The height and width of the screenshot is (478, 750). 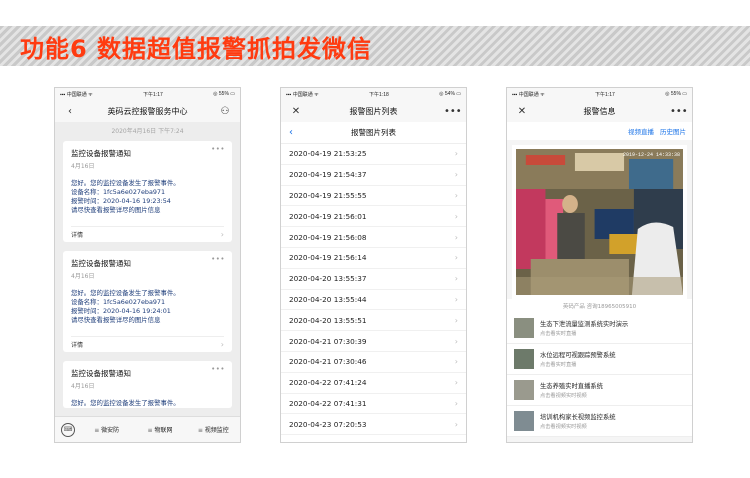 What do you see at coordinates (651, 155) in the screenshot?
I see `photo-timestamp: 2019-12-24 14:33:38` at bounding box center [651, 155].